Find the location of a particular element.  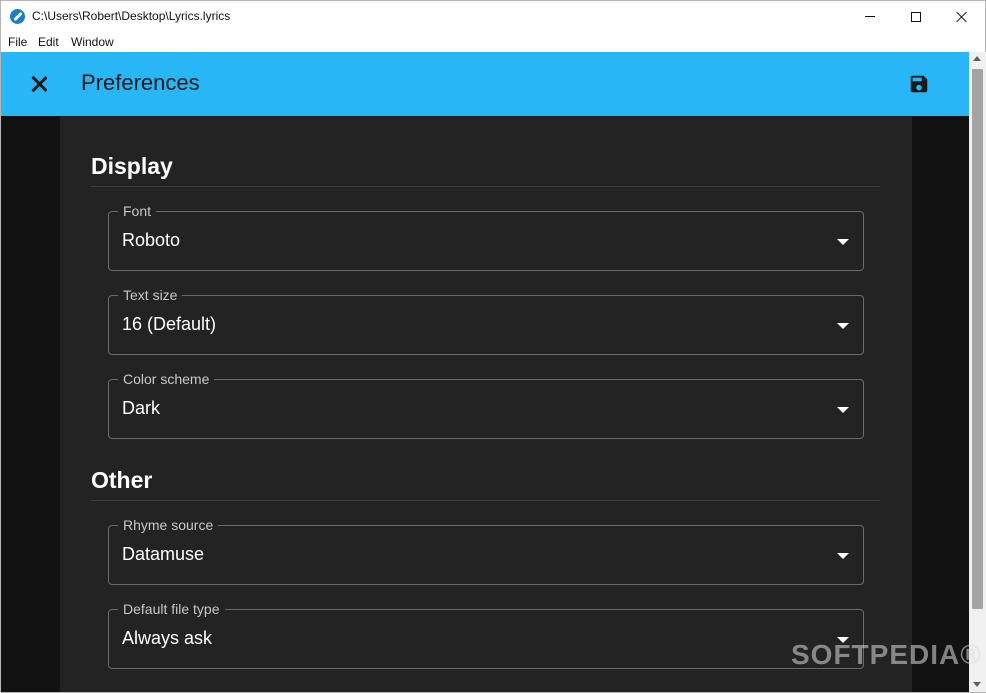

app-icon is located at coordinates (17, 16).